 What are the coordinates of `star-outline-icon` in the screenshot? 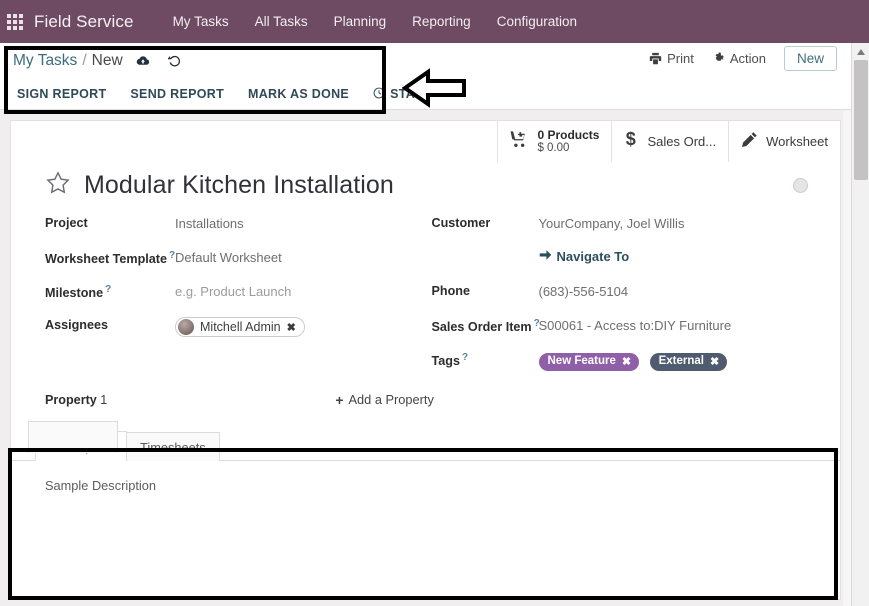 It's located at (58, 185).